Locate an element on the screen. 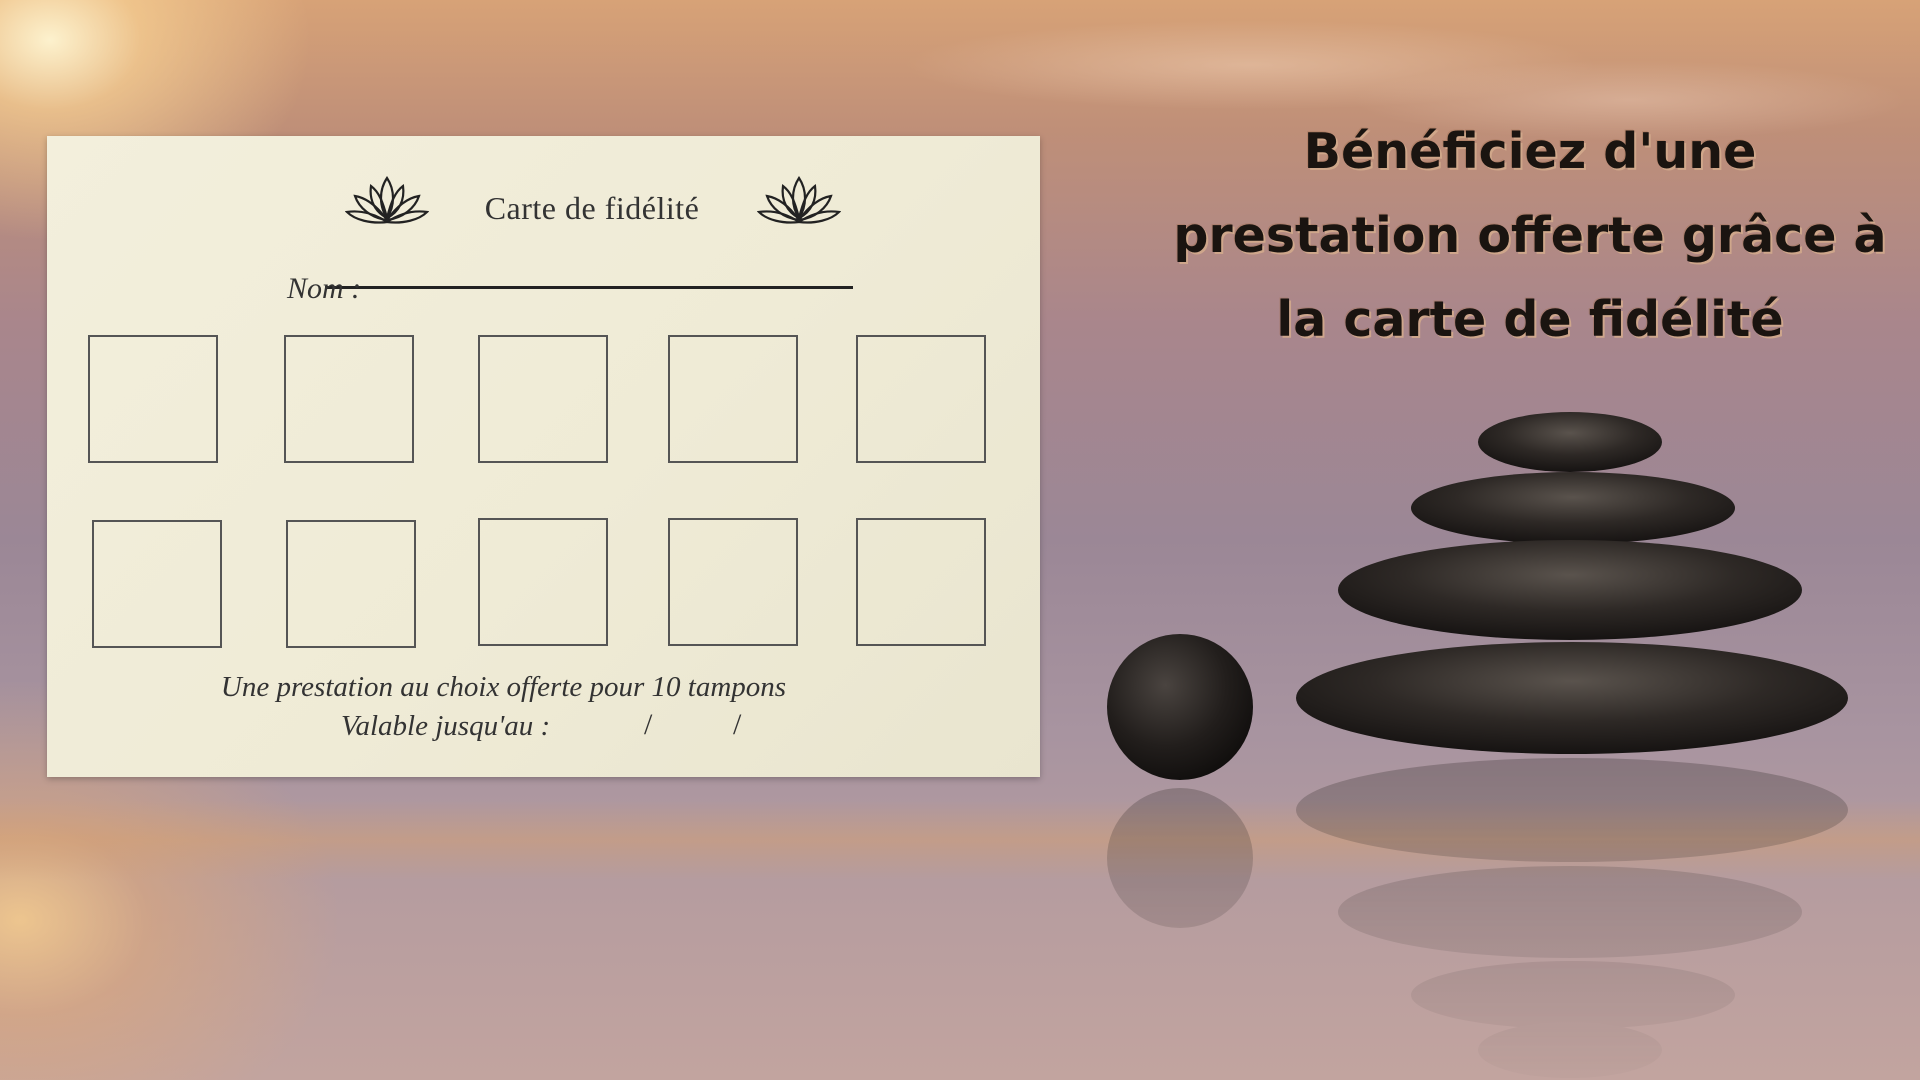  stone-second is located at coordinates (1573, 508).